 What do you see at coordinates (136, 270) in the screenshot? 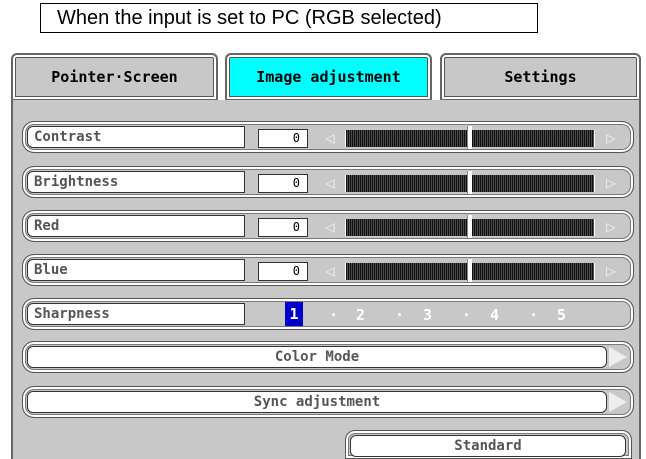
I see `blue-label: Blue` at bounding box center [136, 270].